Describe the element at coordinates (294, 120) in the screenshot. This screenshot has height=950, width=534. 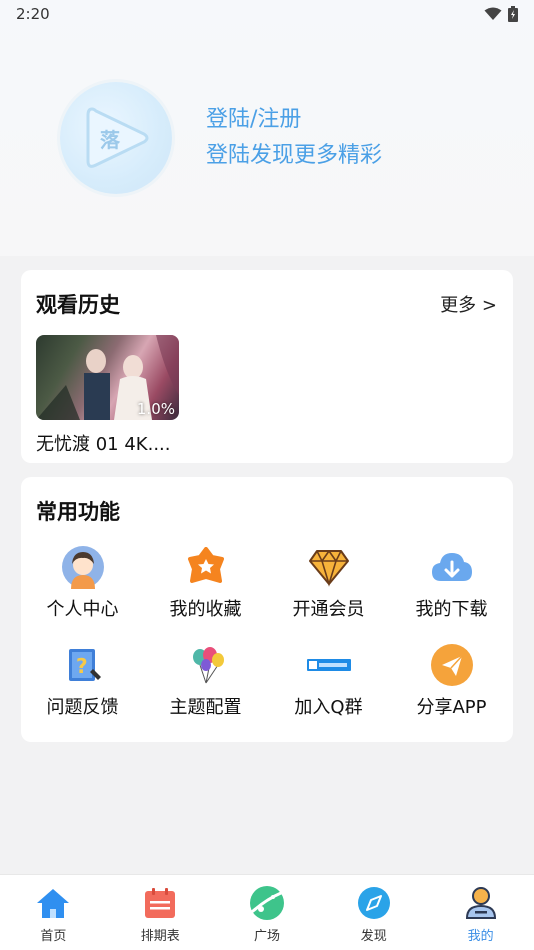
I see `login-register-link: 登陆/注册` at that location.